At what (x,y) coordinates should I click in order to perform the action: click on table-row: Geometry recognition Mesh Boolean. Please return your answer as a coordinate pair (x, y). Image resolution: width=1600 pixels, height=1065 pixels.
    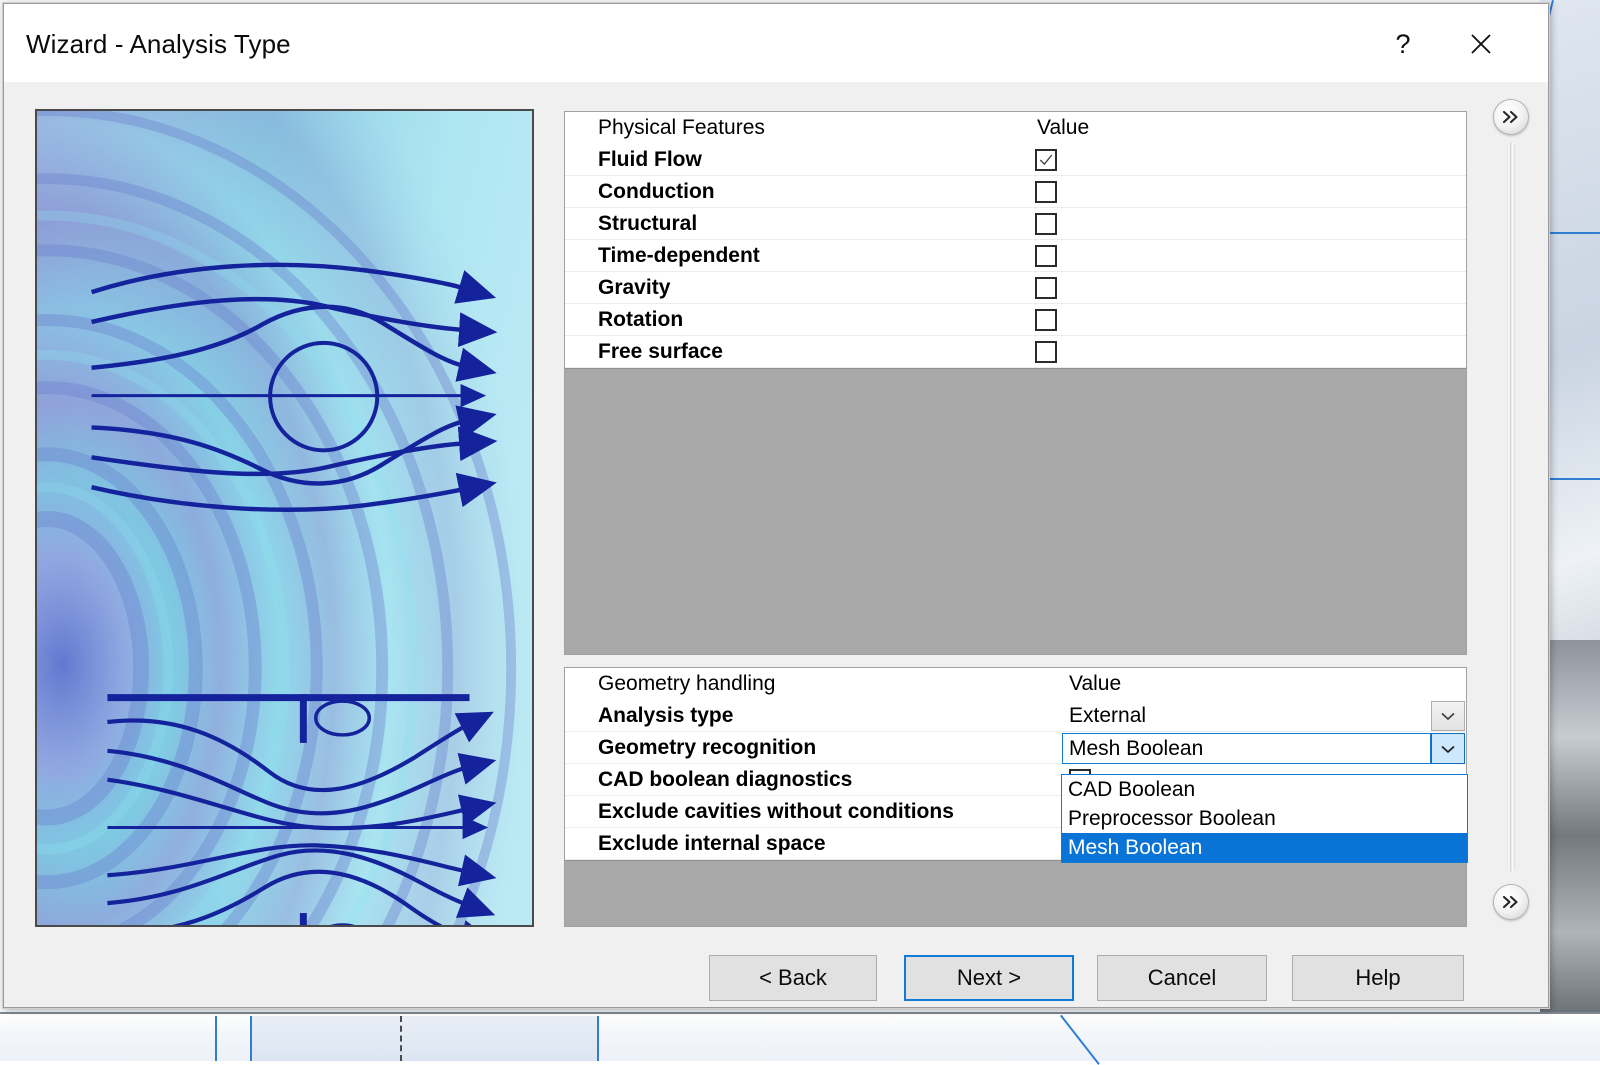
    Looking at the image, I should click on (1015, 748).